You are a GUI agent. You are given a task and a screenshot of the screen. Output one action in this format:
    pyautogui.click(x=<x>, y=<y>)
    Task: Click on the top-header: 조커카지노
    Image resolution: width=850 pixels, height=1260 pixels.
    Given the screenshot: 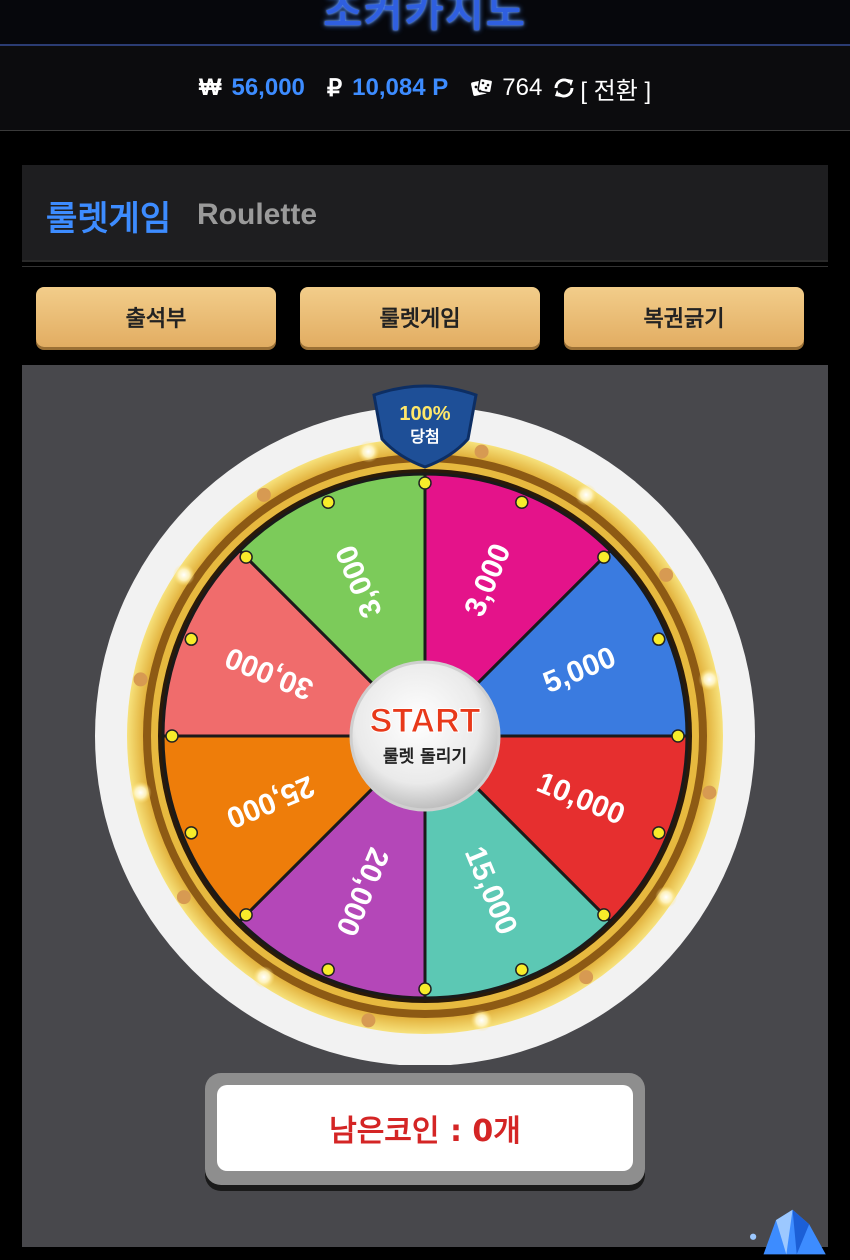 What is the action you would take?
    pyautogui.click(x=425, y=23)
    